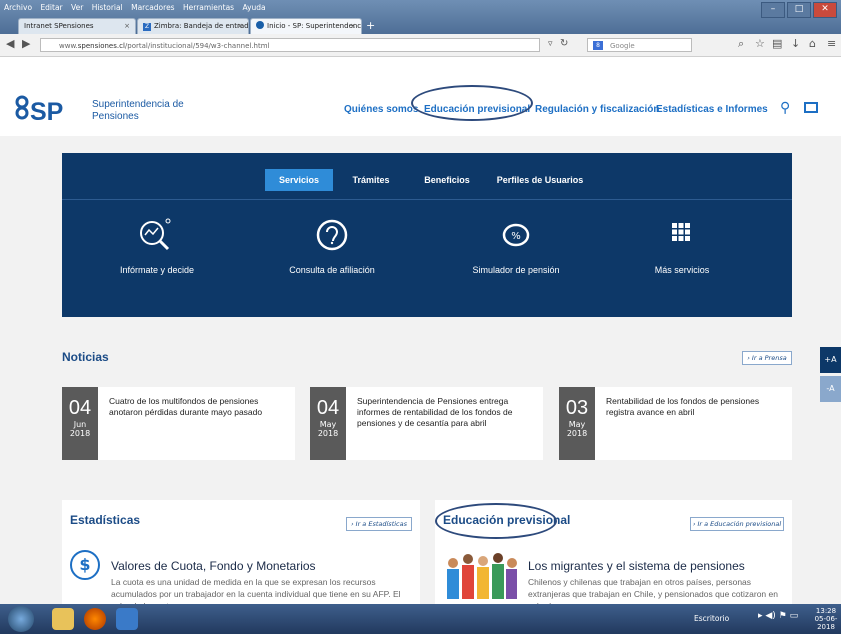 The height and width of the screenshot is (634, 841). I want to click on bookmark-star-icon: ☆, so click(760, 43).